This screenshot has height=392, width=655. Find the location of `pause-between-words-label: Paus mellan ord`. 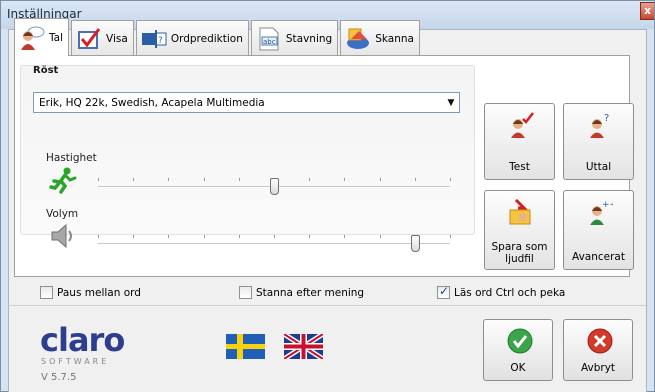

pause-between-words-label: Paus mellan ord is located at coordinates (99, 292).